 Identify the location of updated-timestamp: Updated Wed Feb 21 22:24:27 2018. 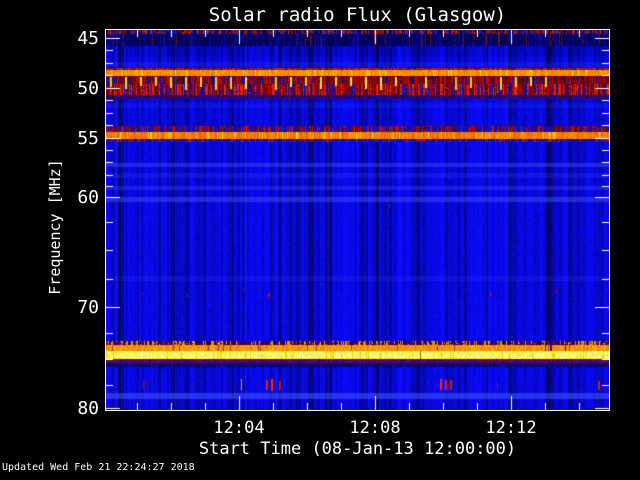
(98, 467).